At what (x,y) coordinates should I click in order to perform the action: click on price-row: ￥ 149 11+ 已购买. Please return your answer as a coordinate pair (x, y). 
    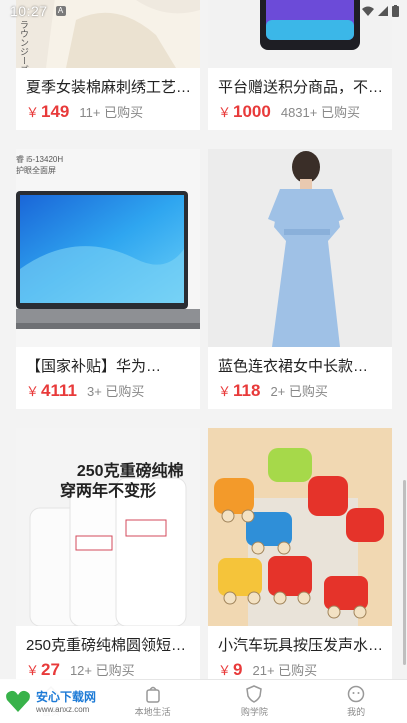
    Looking at the image, I should click on (108, 116).